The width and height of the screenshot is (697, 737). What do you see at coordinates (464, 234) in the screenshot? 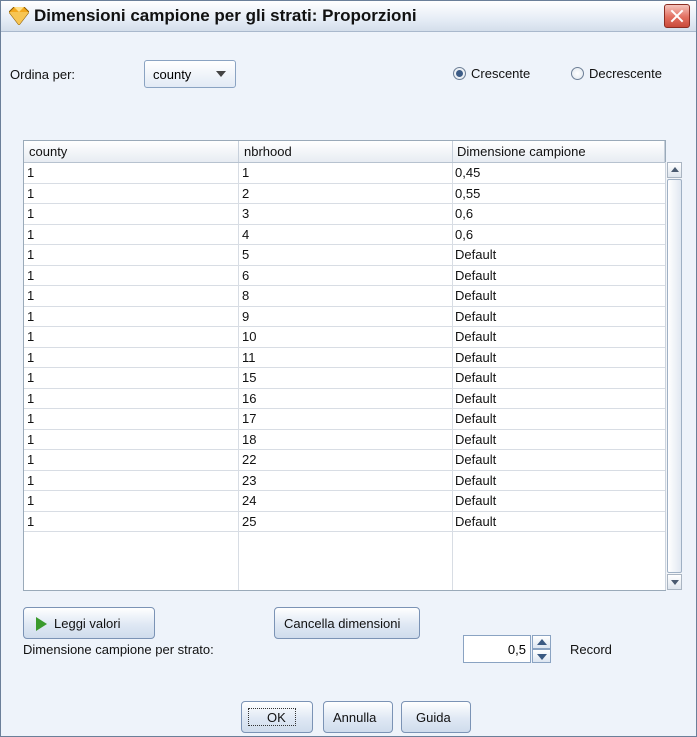
I see `cell-sample-size: 0,6` at bounding box center [464, 234].